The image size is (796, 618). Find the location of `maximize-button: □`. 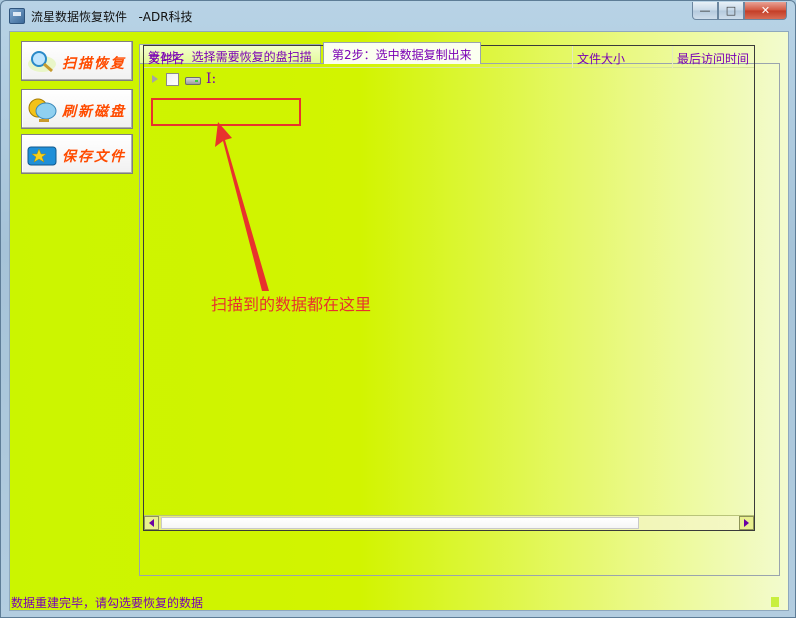

maximize-button: □ is located at coordinates (731, 11).